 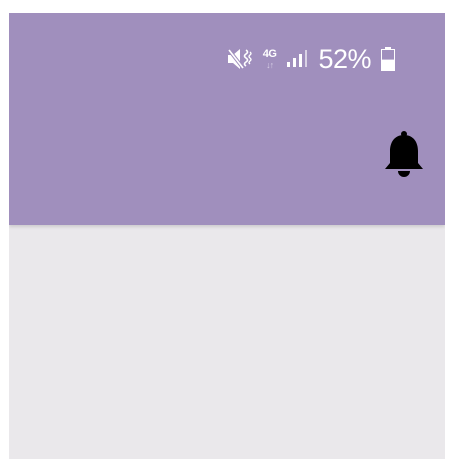 I want to click on notification-bell-icon, so click(x=404, y=155).